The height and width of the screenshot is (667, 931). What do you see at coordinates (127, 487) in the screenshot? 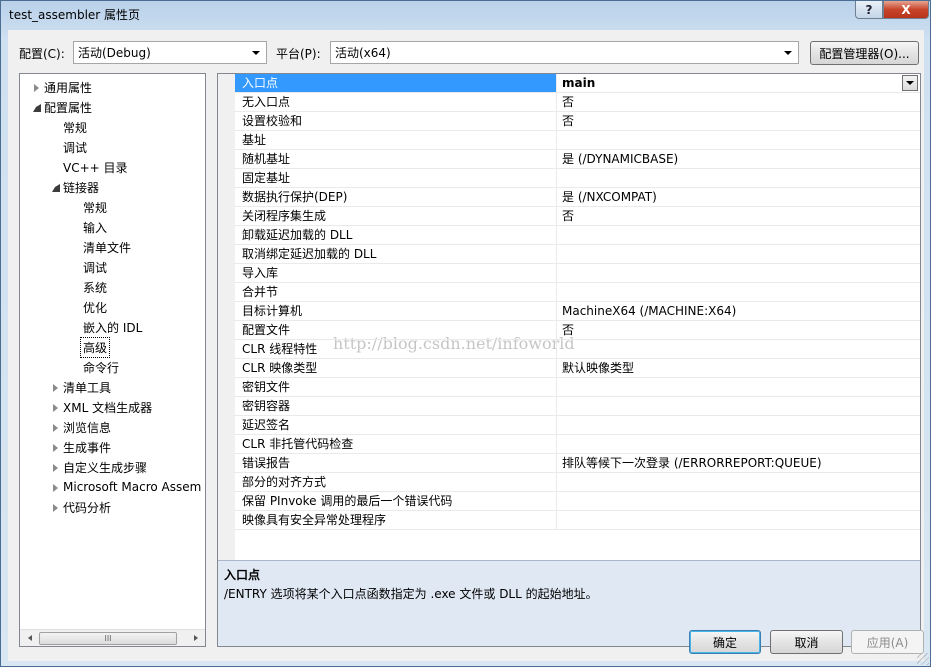
I see `tree-item: Microsoft Macro Assem` at bounding box center [127, 487].